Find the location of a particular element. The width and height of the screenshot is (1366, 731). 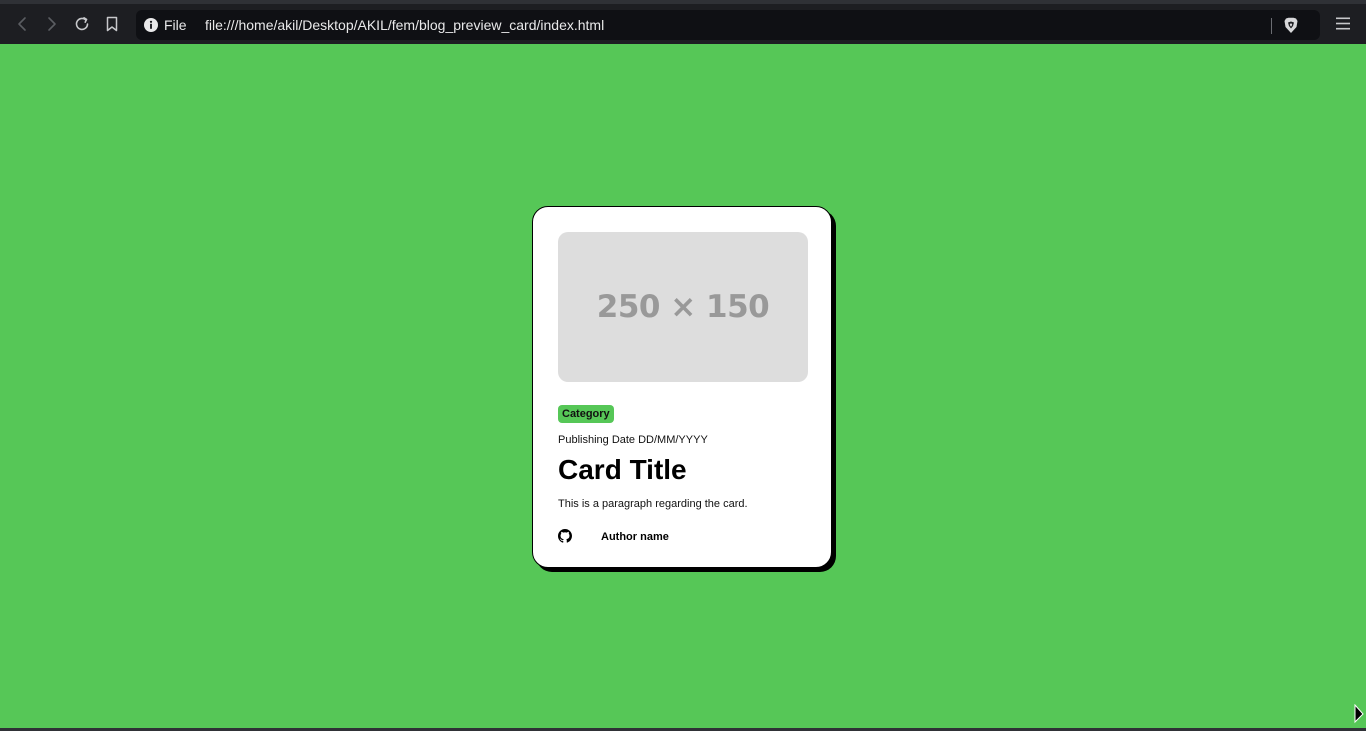

category-badge: Category is located at coordinates (586, 414).